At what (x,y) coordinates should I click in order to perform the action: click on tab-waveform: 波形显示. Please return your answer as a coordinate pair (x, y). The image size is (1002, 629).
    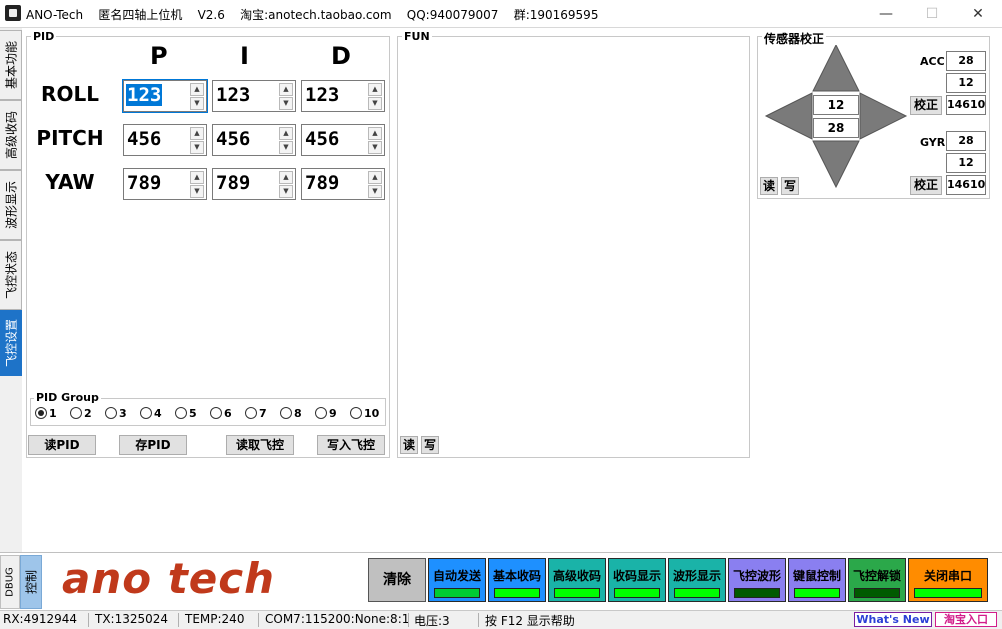
    Looking at the image, I should click on (11, 205).